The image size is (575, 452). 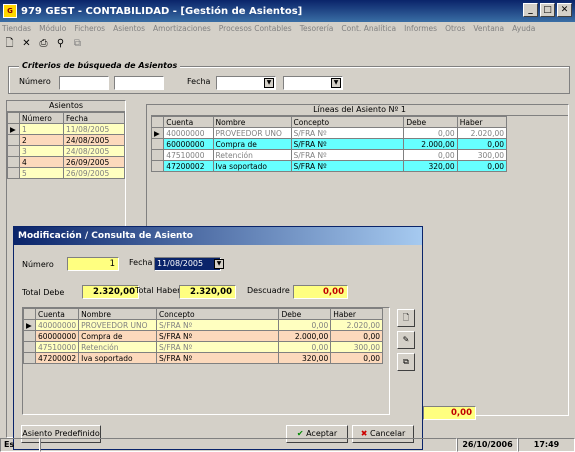 What do you see at coordinates (26, 44) in the screenshot?
I see `delete-icon: ✕` at bounding box center [26, 44].